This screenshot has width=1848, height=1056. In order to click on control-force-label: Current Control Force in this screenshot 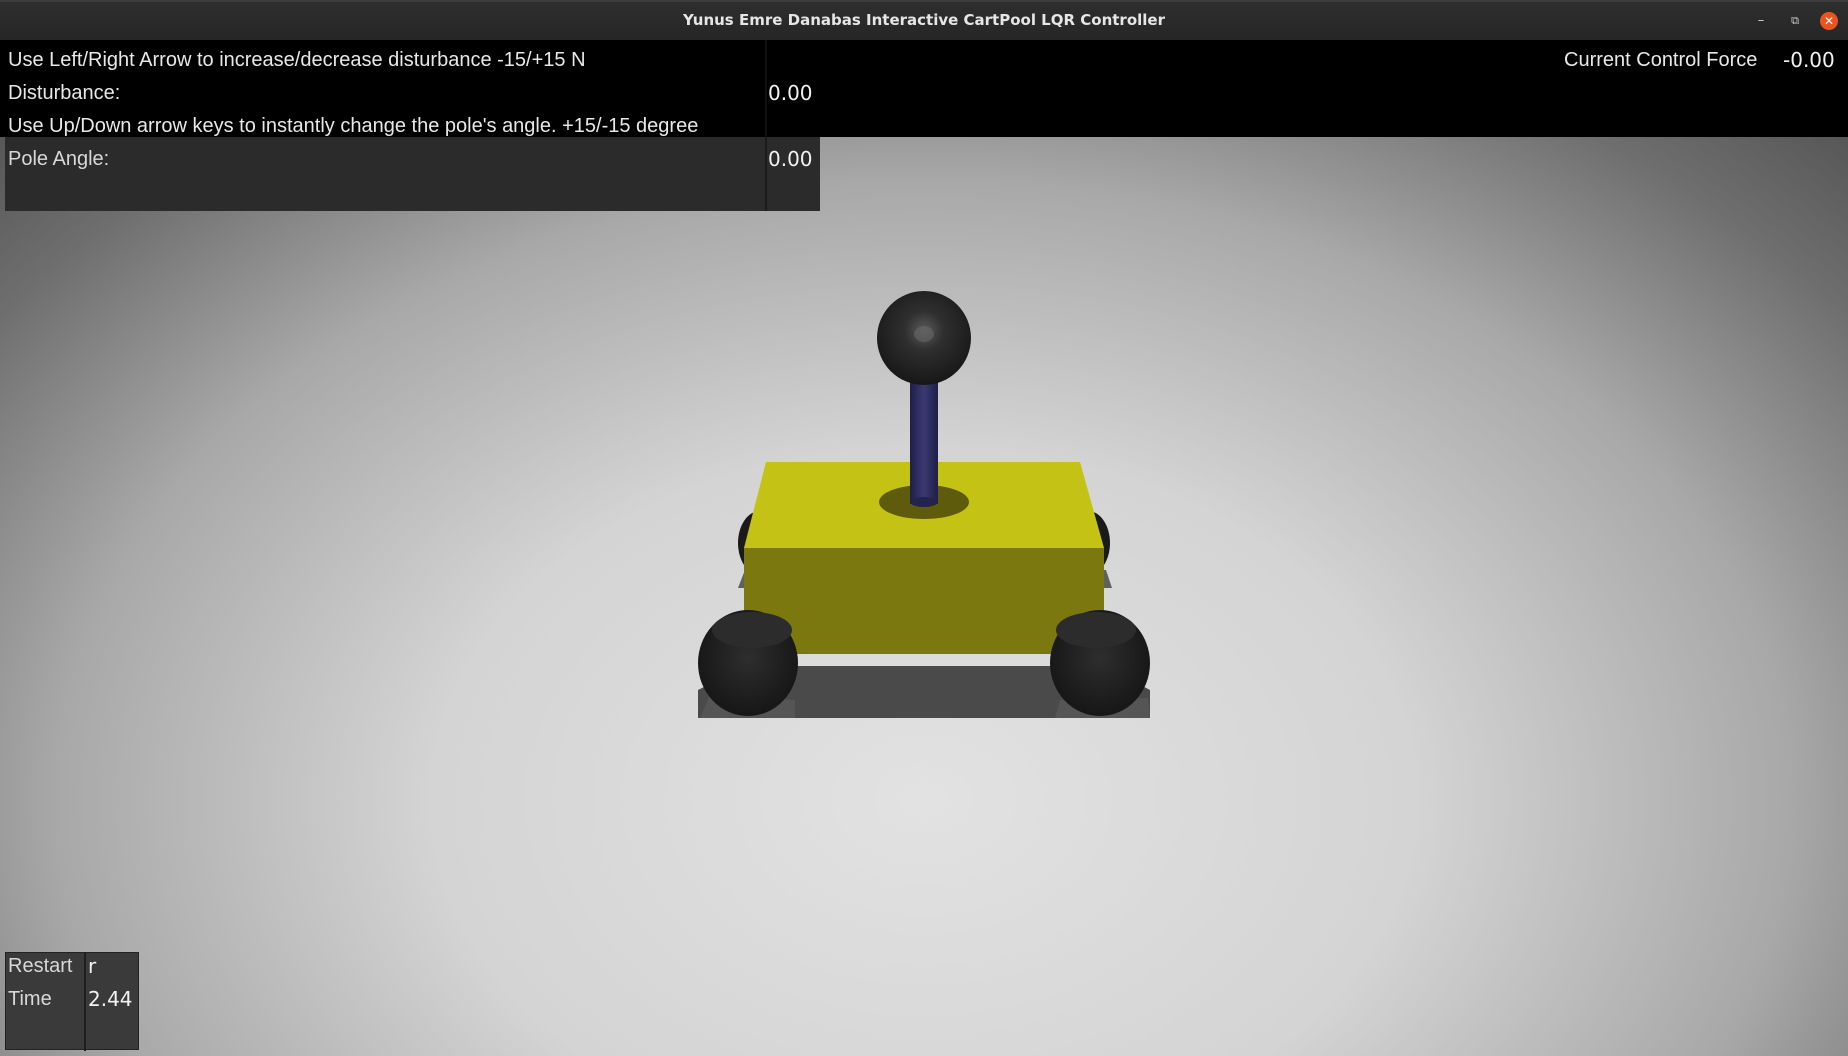, I will do `click(1661, 60)`.